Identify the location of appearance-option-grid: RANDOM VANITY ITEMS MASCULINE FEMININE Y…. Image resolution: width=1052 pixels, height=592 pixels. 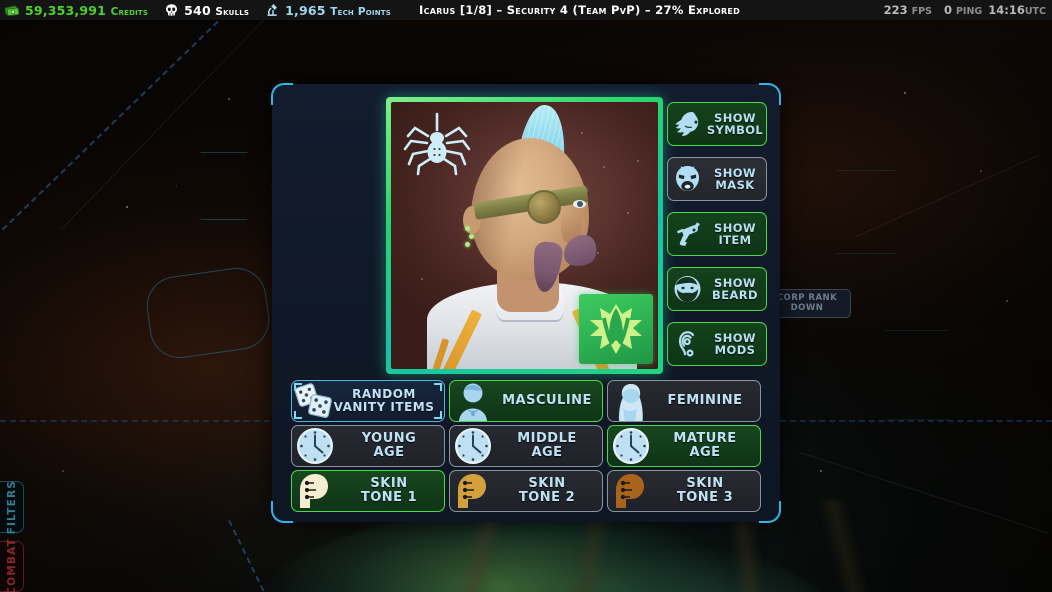
(526, 446).